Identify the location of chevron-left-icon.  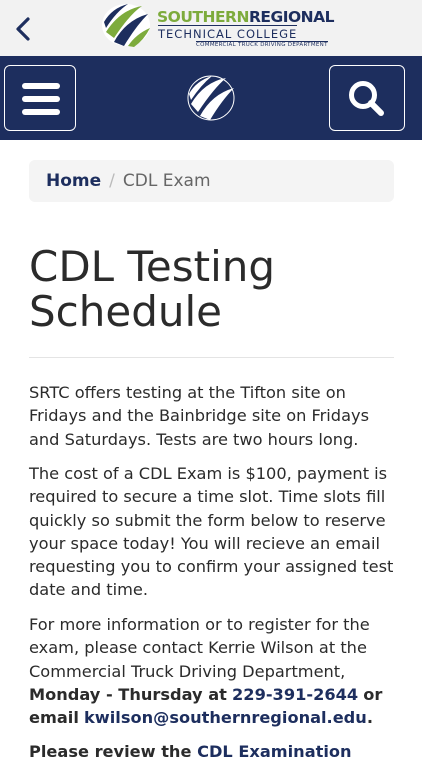
(24, 29).